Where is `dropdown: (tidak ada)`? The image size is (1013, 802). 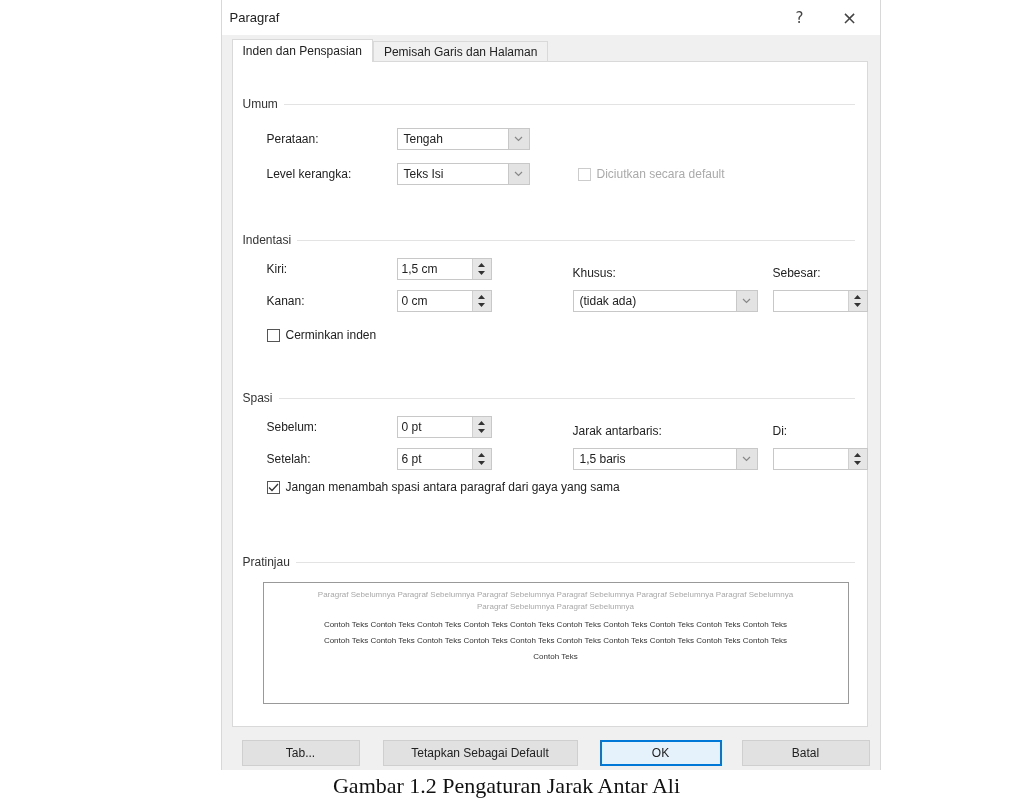
dropdown: (tidak ada) is located at coordinates (665, 301).